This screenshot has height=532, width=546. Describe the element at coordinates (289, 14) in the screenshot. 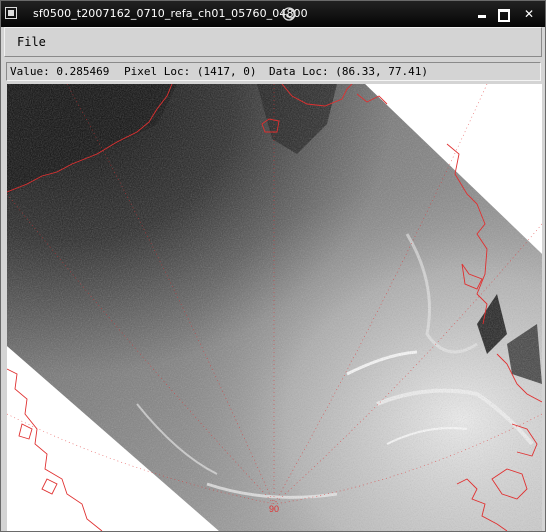

I see `swirl-icon` at that location.